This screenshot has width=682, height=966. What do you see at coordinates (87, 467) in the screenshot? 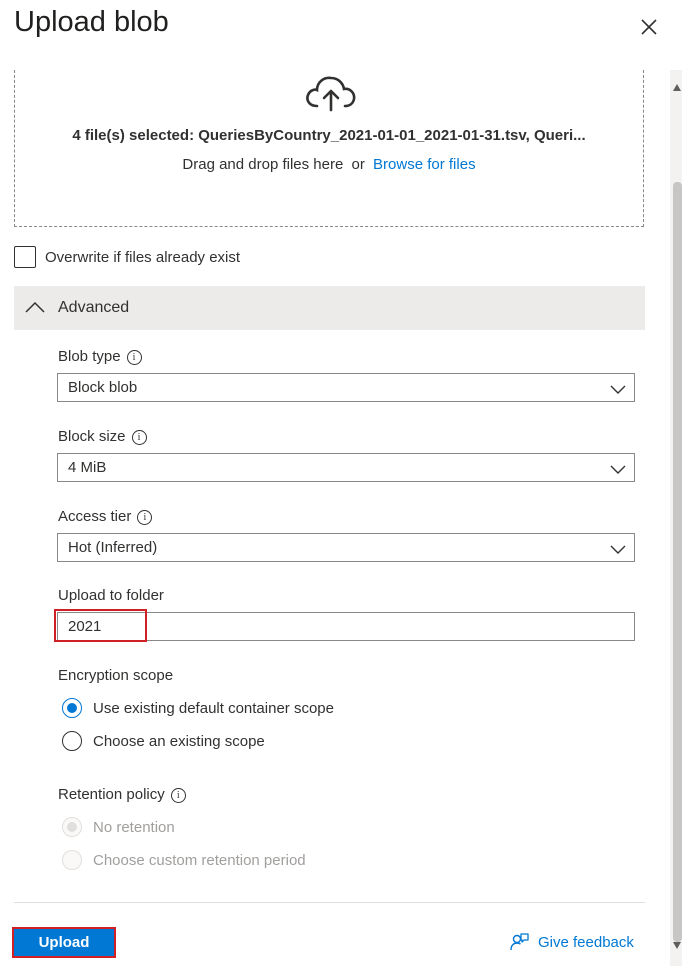
I see `block-size-value: 4 MiB` at bounding box center [87, 467].